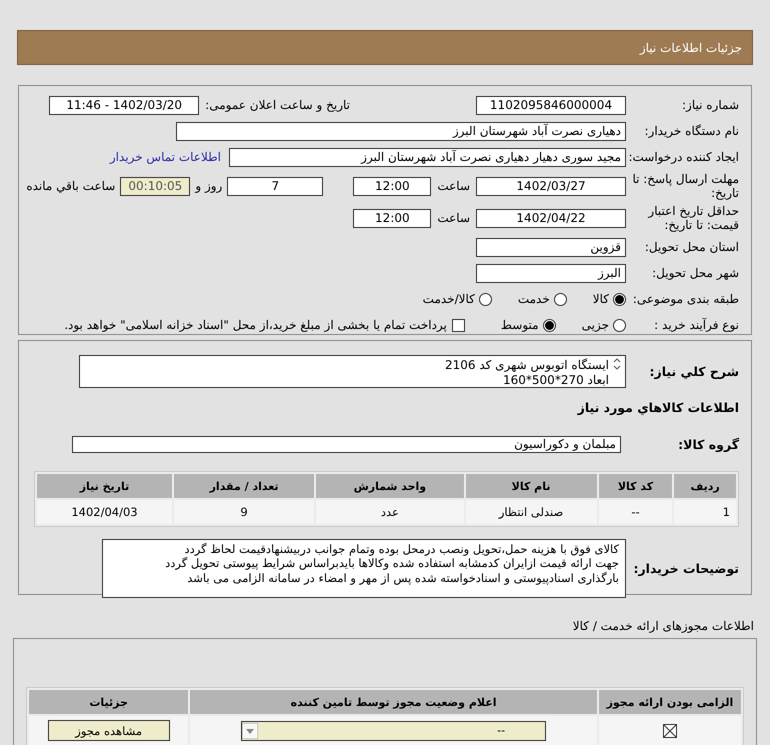  I want to click on field-label: روز و, so click(208, 186).